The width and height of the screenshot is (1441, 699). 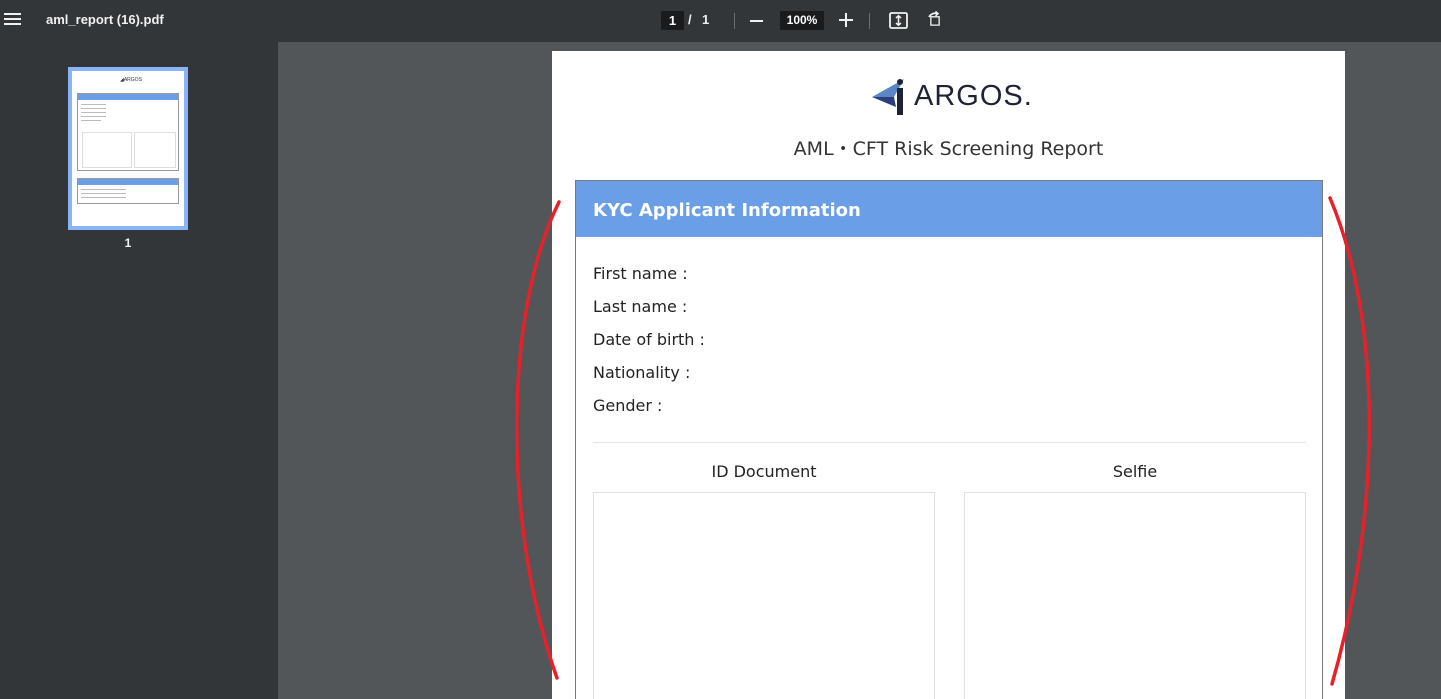 I want to click on rotate-icon, so click(x=935, y=21).